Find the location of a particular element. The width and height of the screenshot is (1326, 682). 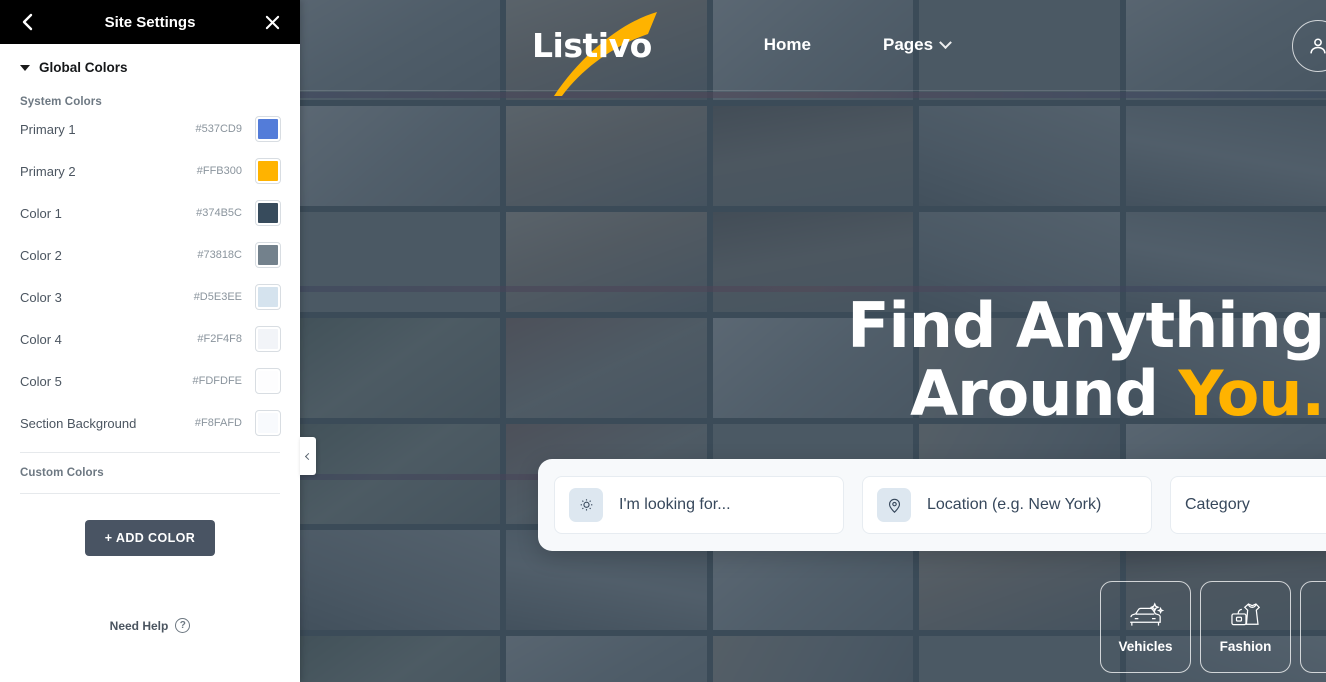

category-card-jobs: Jobs is located at coordinates (1313, 627).